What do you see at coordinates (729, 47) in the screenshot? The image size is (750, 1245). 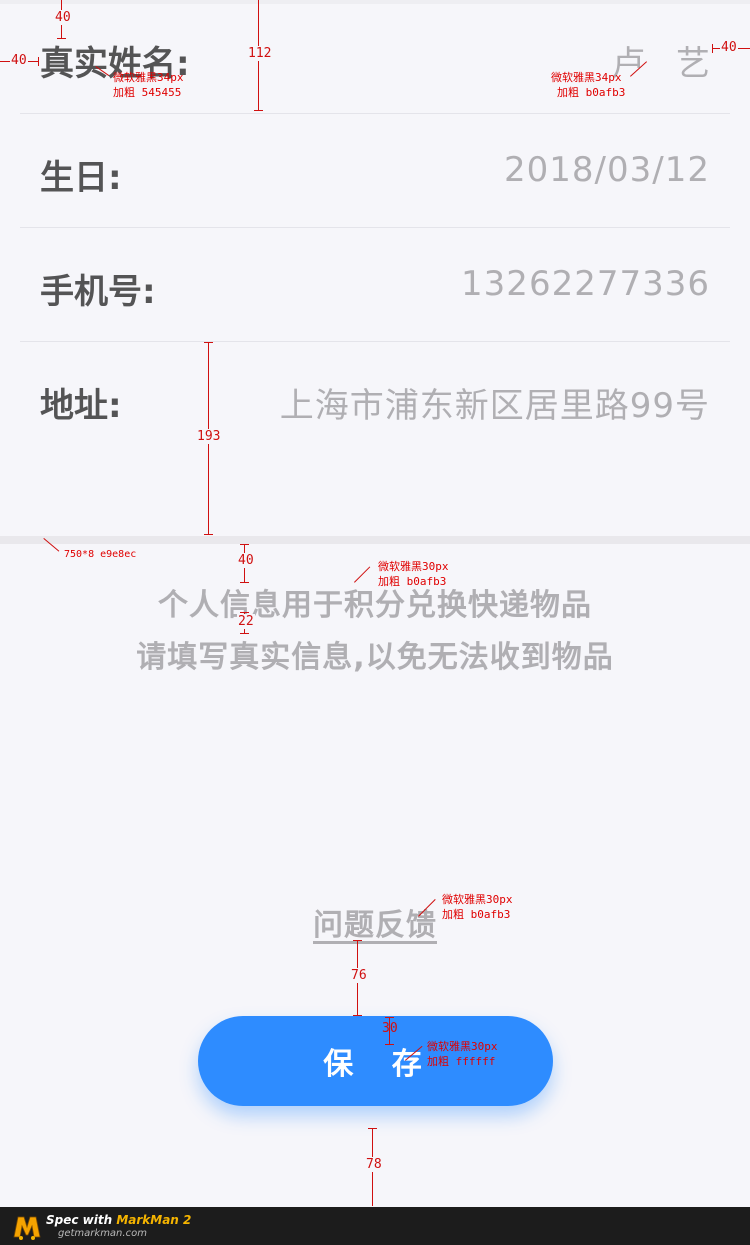 I see `dim-right-label: 40` at bounding box center [729, 47].